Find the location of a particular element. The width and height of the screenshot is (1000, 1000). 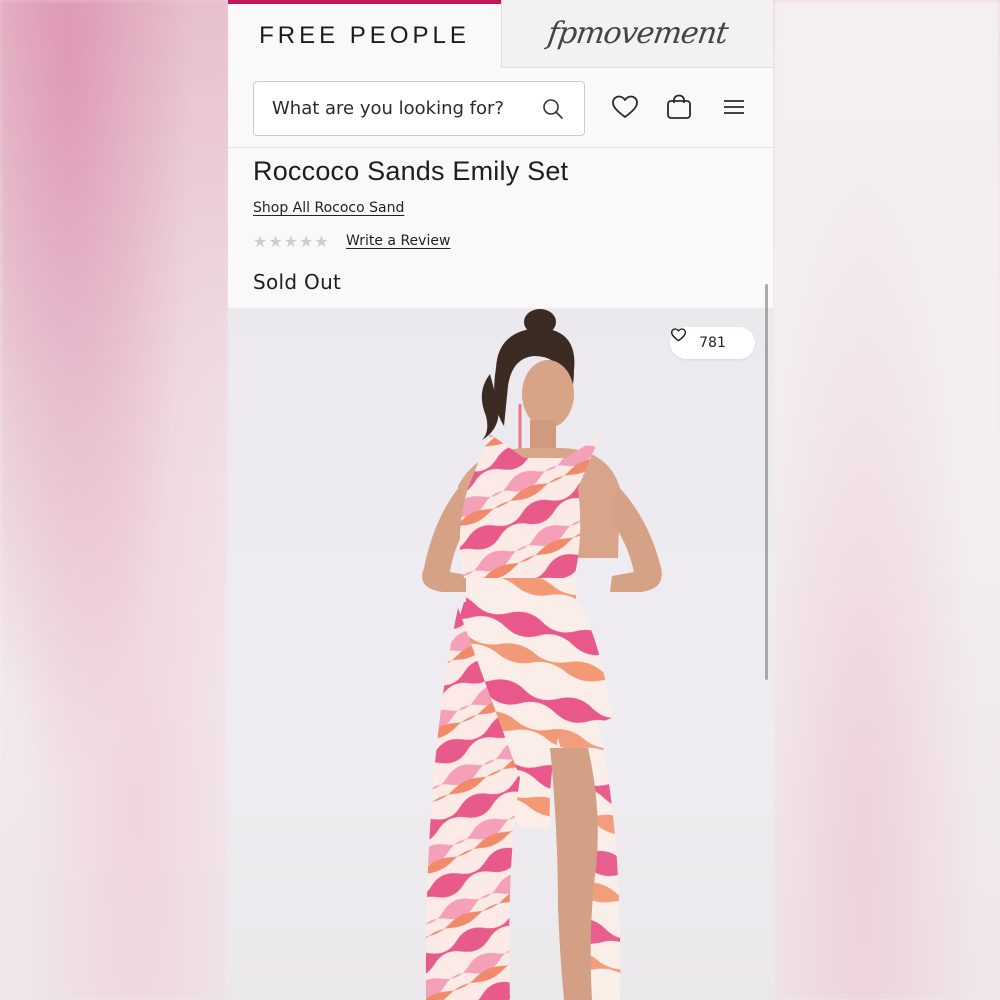

write-review-link: Write a Review is located at coordinates (398, 241).